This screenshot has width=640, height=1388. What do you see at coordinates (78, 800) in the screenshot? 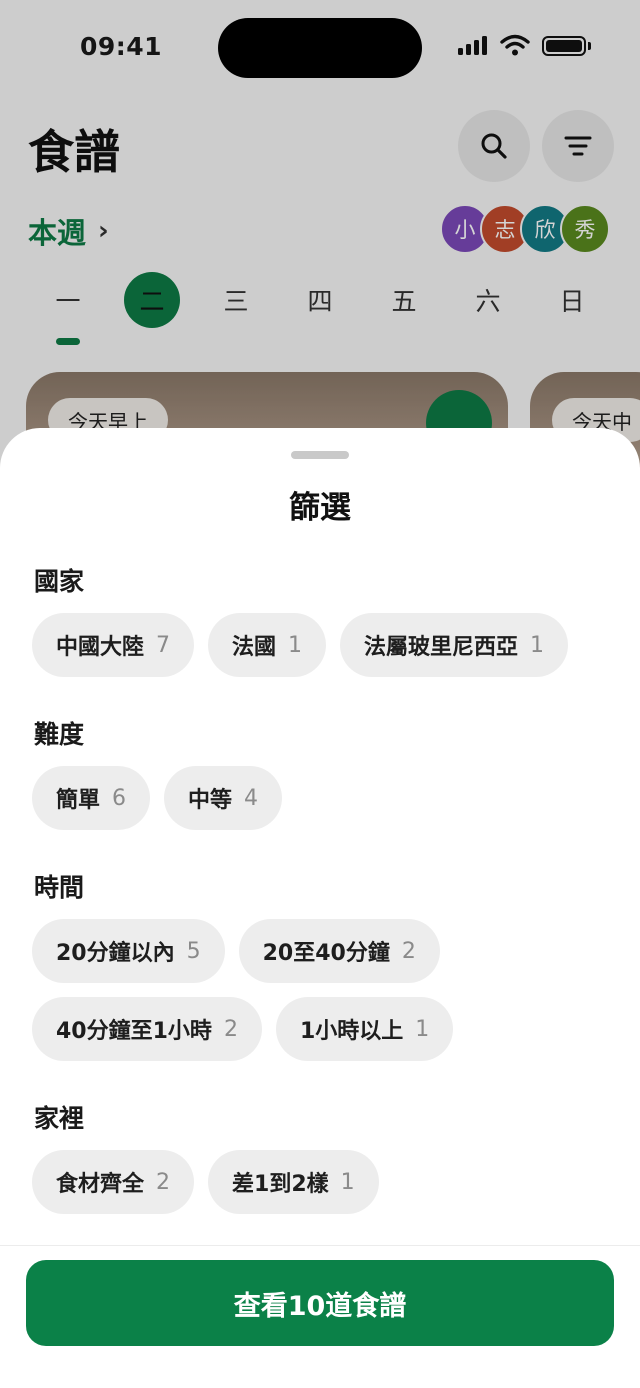
I see `chip-label: 簡單` at bounding box center [78, 800].